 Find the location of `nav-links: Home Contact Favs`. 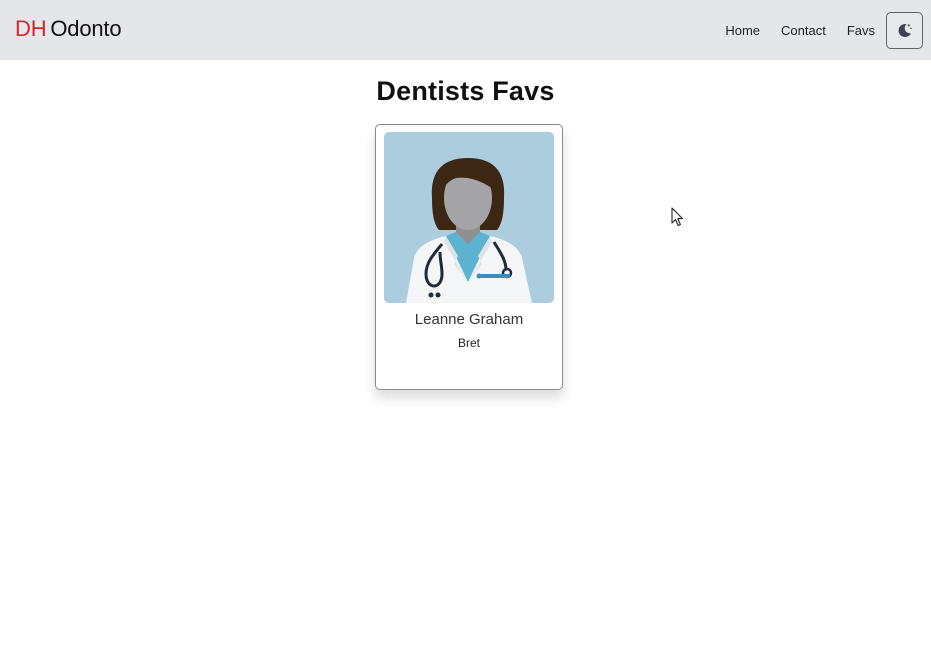

nav-links: Home Contact Favs is located at coordinates (789, 30).